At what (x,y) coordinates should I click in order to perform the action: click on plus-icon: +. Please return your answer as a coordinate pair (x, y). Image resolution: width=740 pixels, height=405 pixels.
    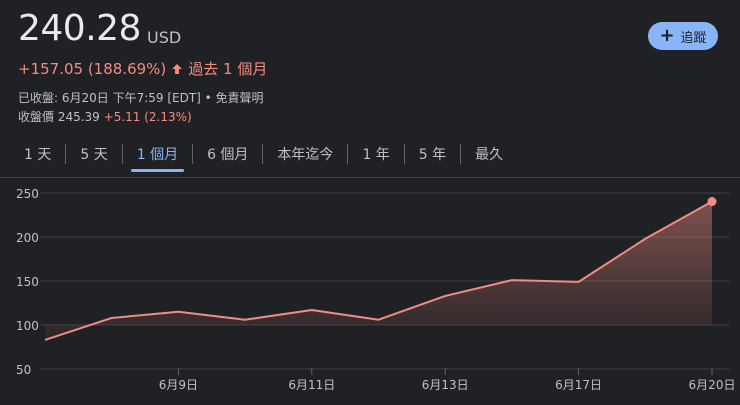
    Looking at the image, I should click on (667, 35).